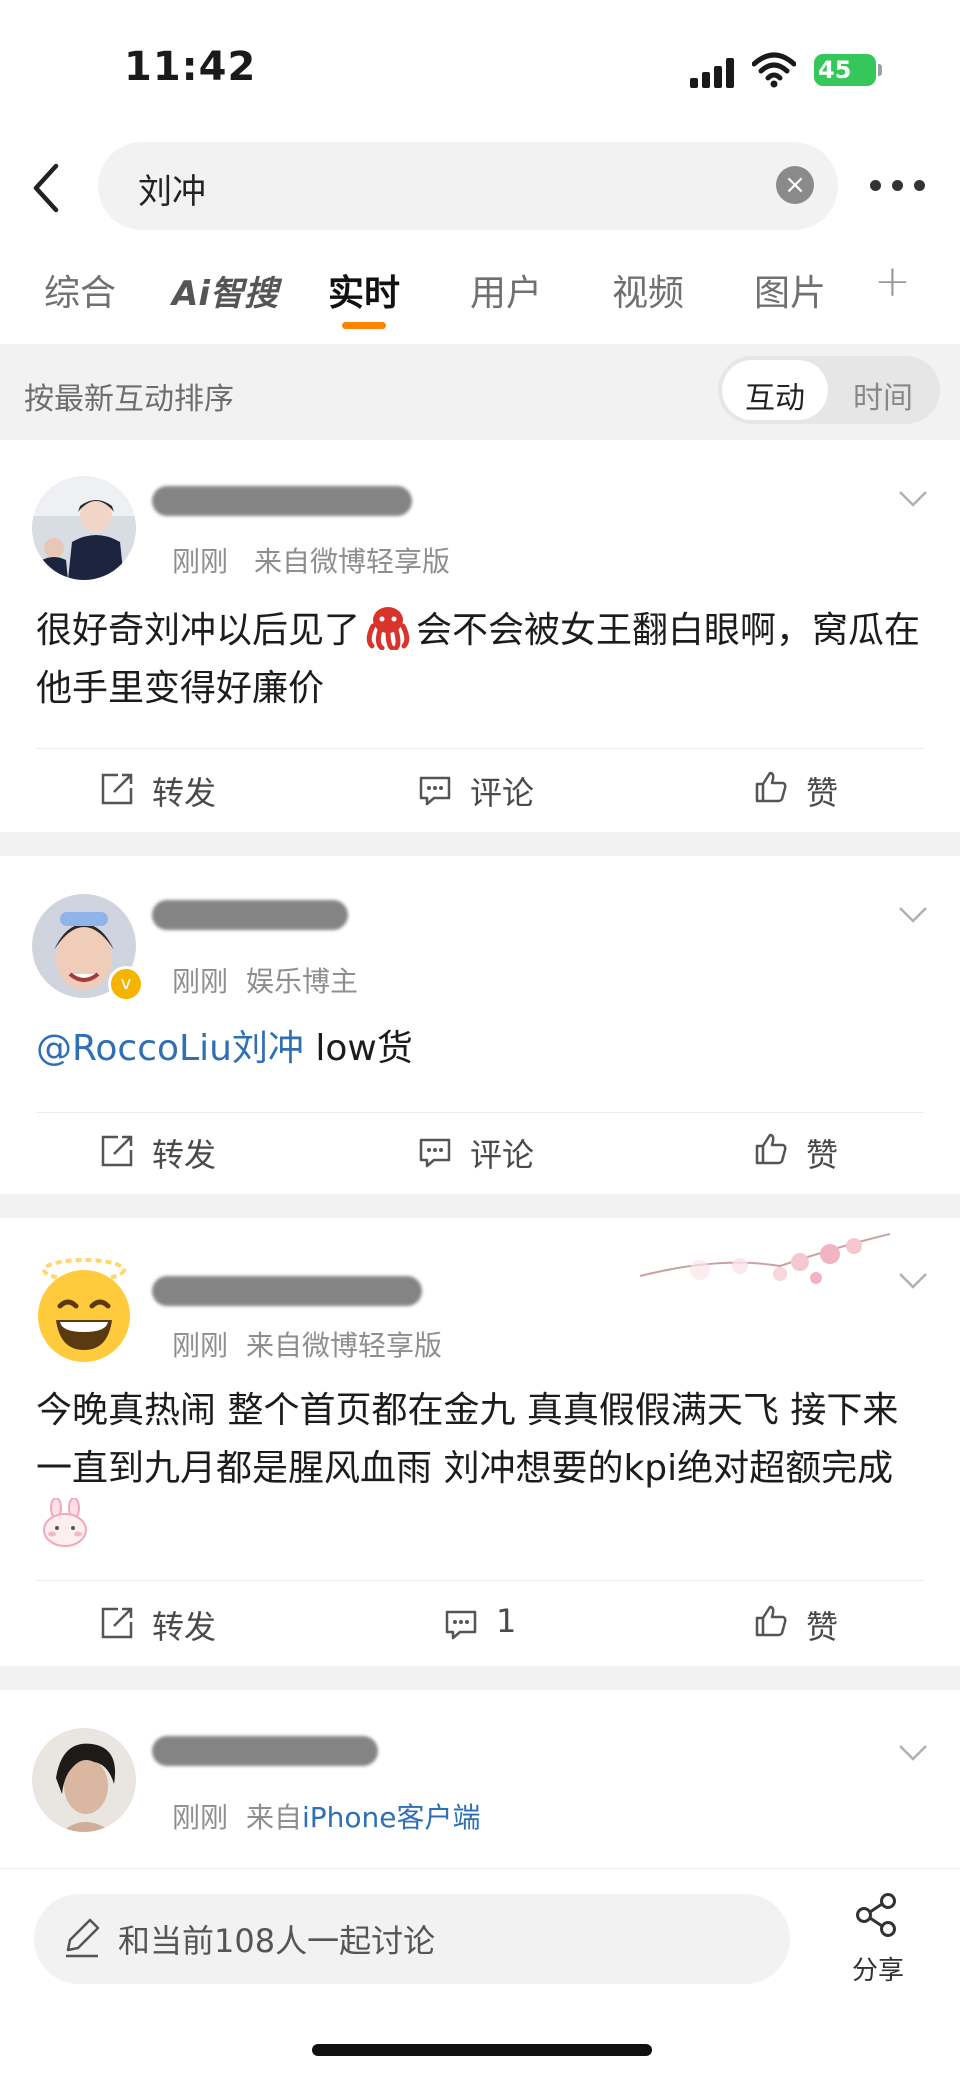 Image resolution: width=960 pixels, height=2082 pixels. Describe the element at coordinates (129, 399) in the screenshot. I see `sort-label: 按最新互动排序` at that location.